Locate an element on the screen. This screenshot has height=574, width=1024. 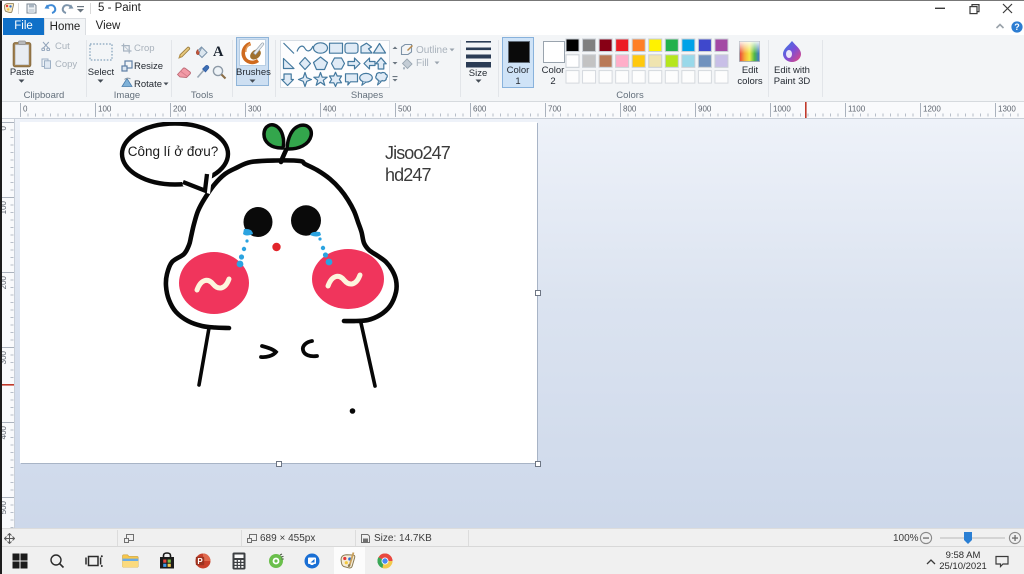
svg-text: 0 is located at coordinates (25, 109).